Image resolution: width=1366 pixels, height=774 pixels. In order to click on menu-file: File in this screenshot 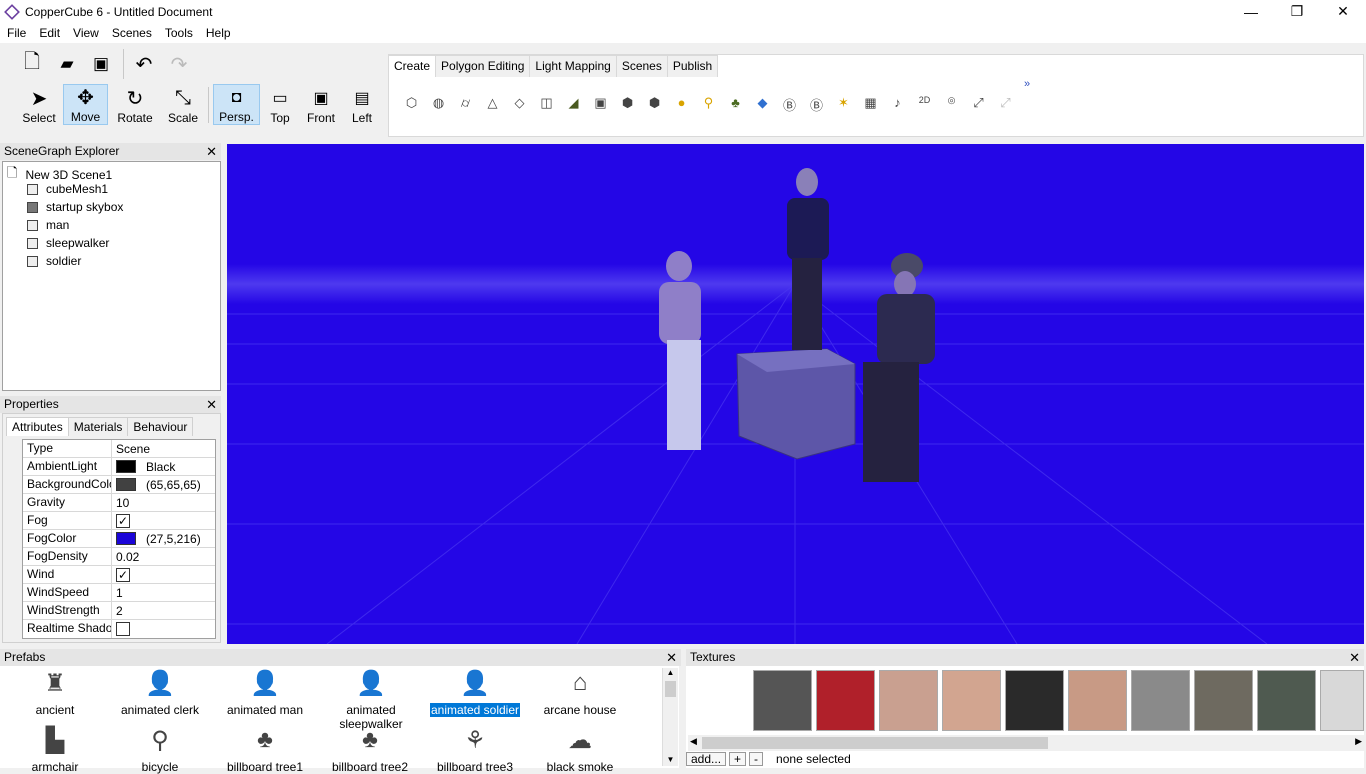, I will do `click(16, 33)`.